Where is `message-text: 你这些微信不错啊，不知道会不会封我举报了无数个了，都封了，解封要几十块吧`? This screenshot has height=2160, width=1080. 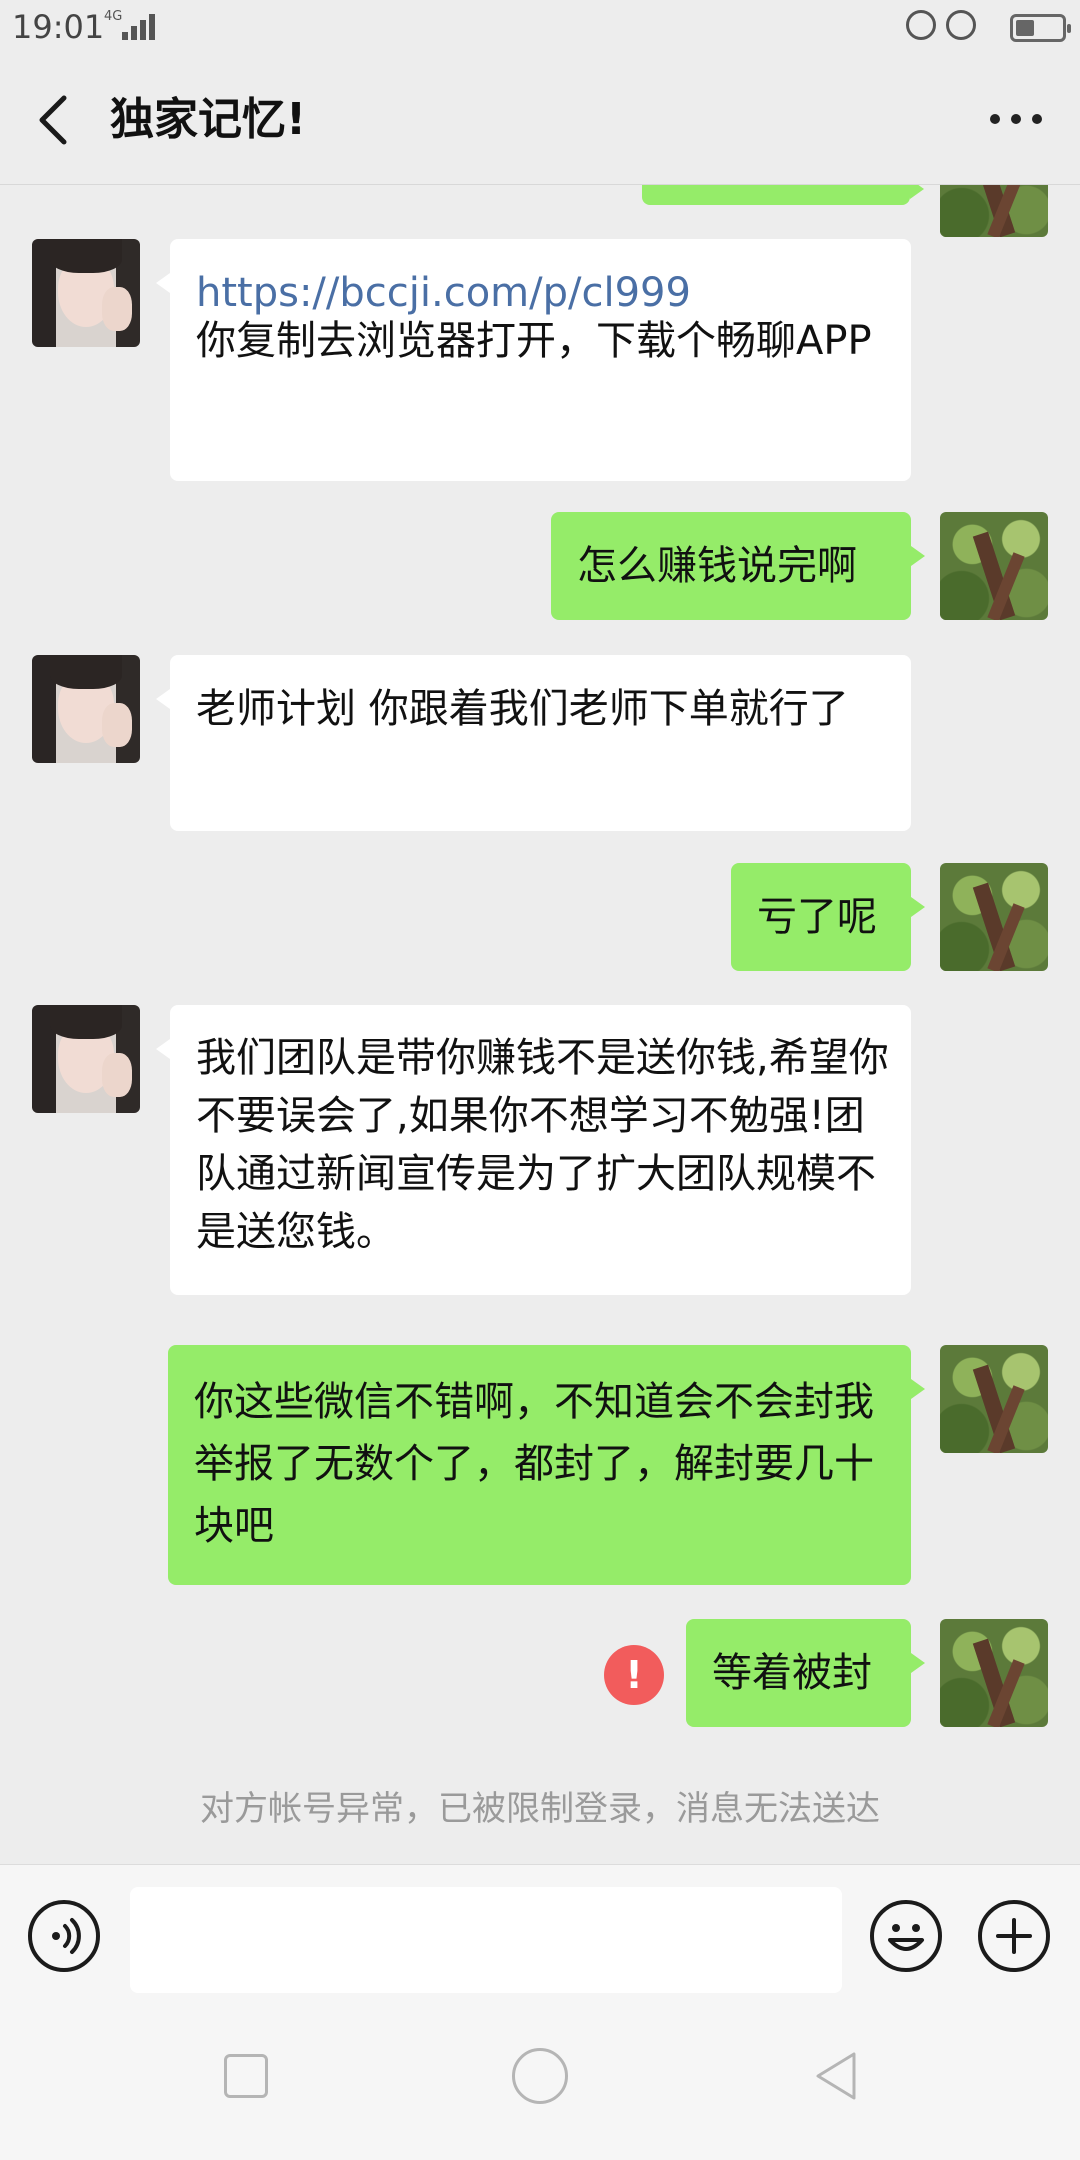 message-text: 你这些微信不错啊，不知道会不会封我举报了无数个了，都封了，解封要几十块吧 is located at coordinates (534, 1464).